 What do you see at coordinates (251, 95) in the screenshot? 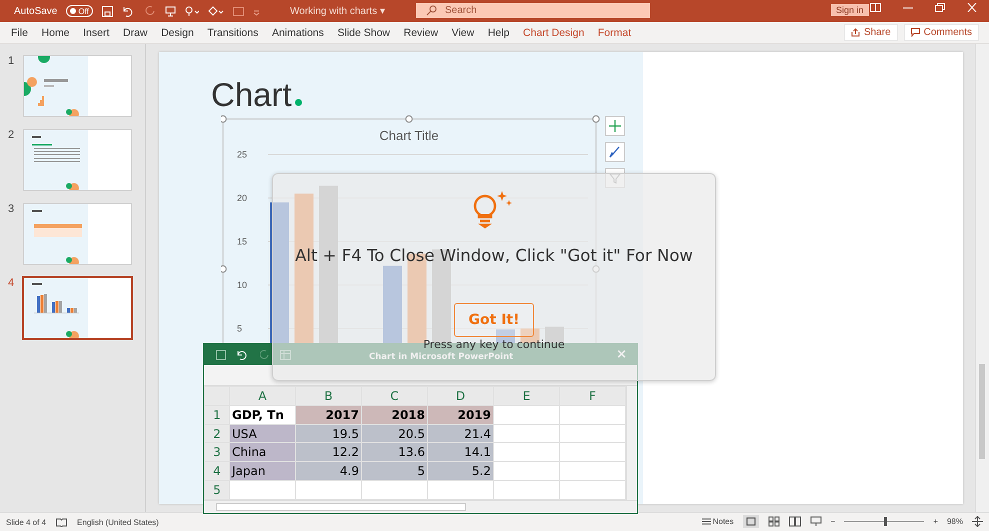
I see `slide-title: Chart` at bounding box center [251, 95].